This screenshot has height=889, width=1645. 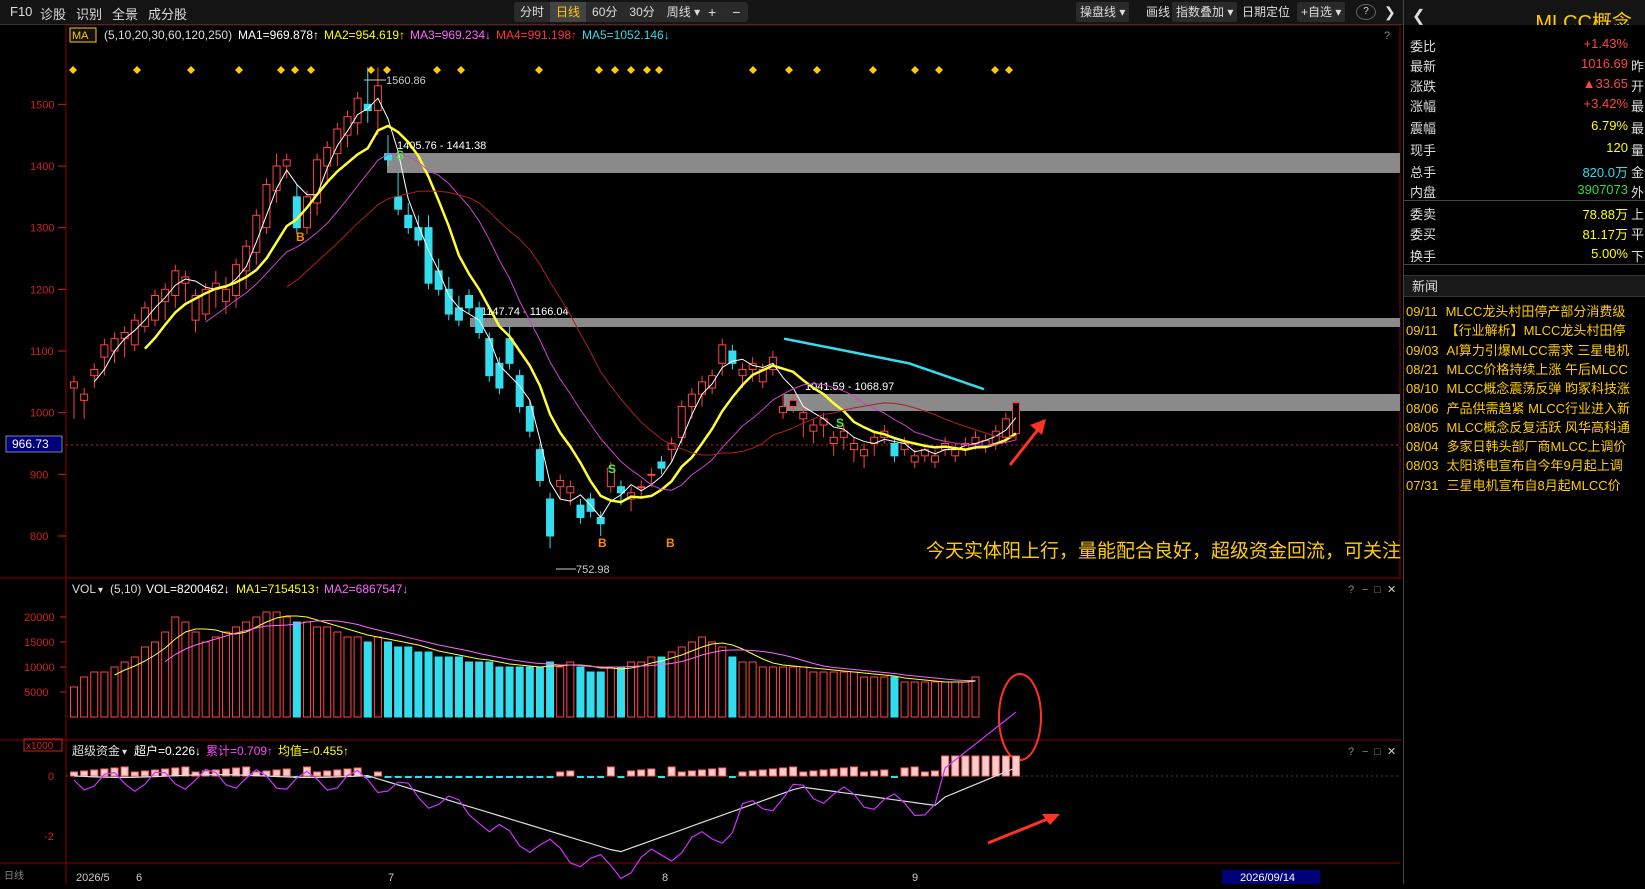 I want to click on flow-dropdown-icon: ▾, so click(x=124, y=752).